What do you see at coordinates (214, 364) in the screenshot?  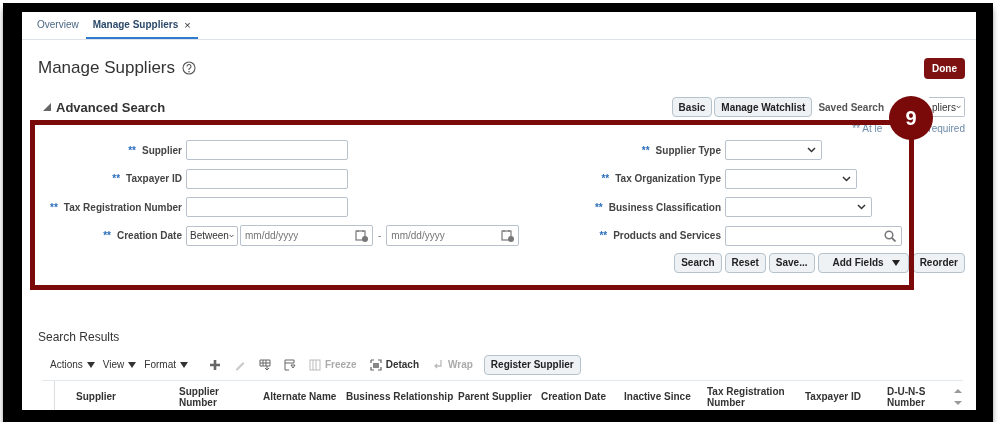 I see `add-icon` at bounding box center [214, 364].